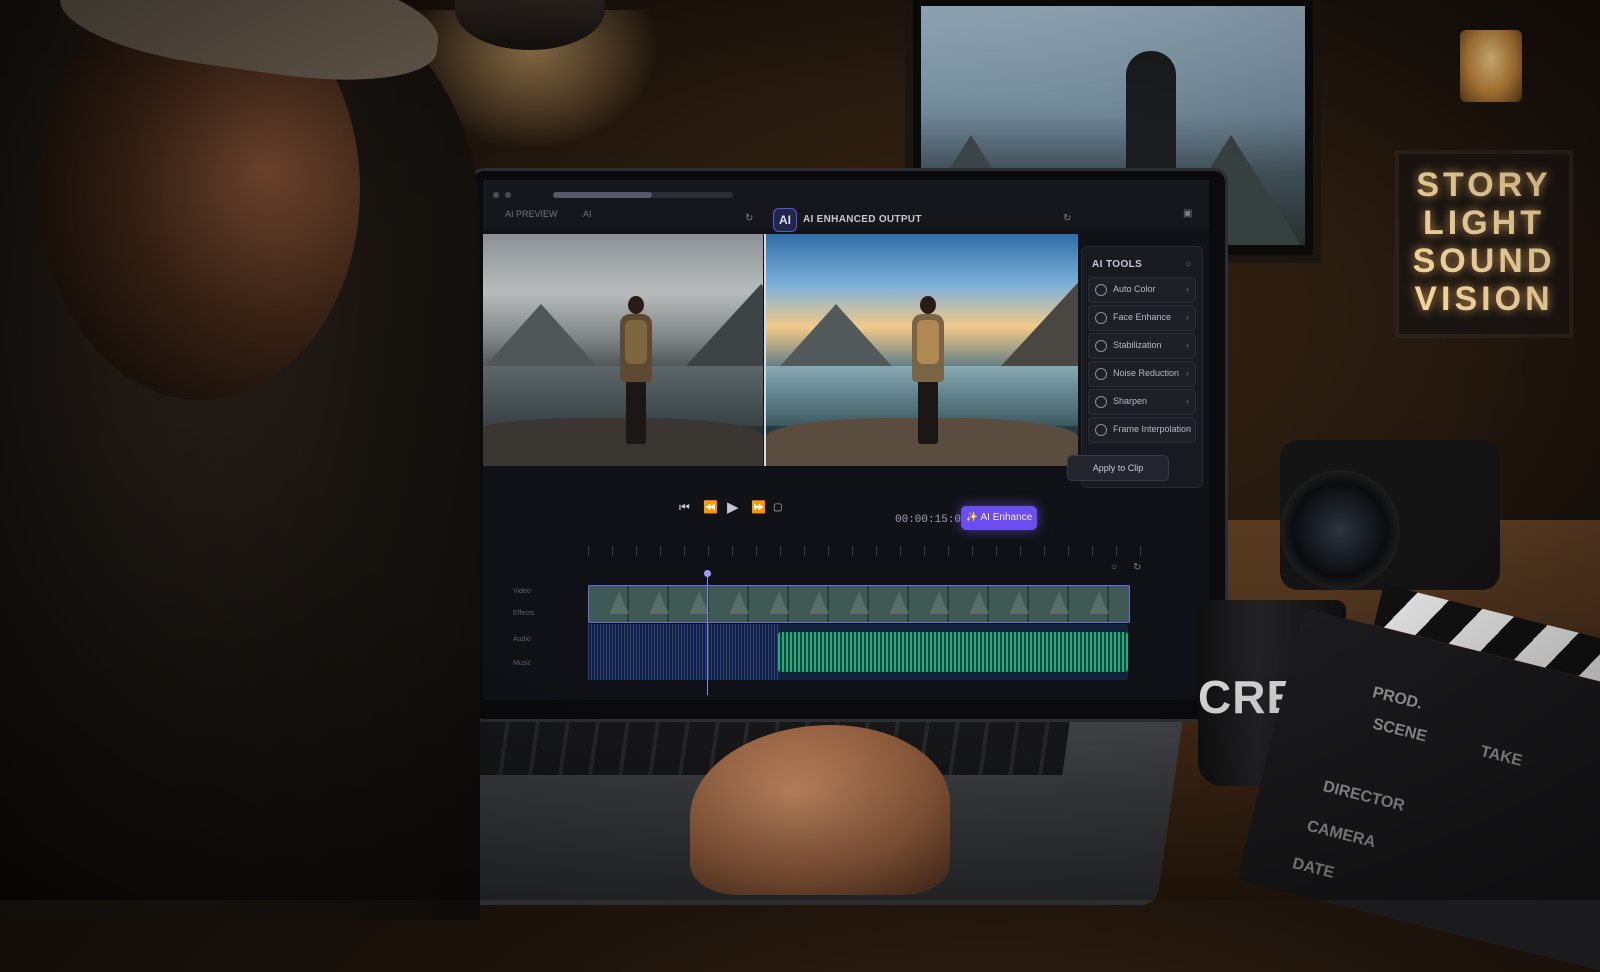  I want to click on tool-sharpen: Sharpen ›, so click(1142, 402).